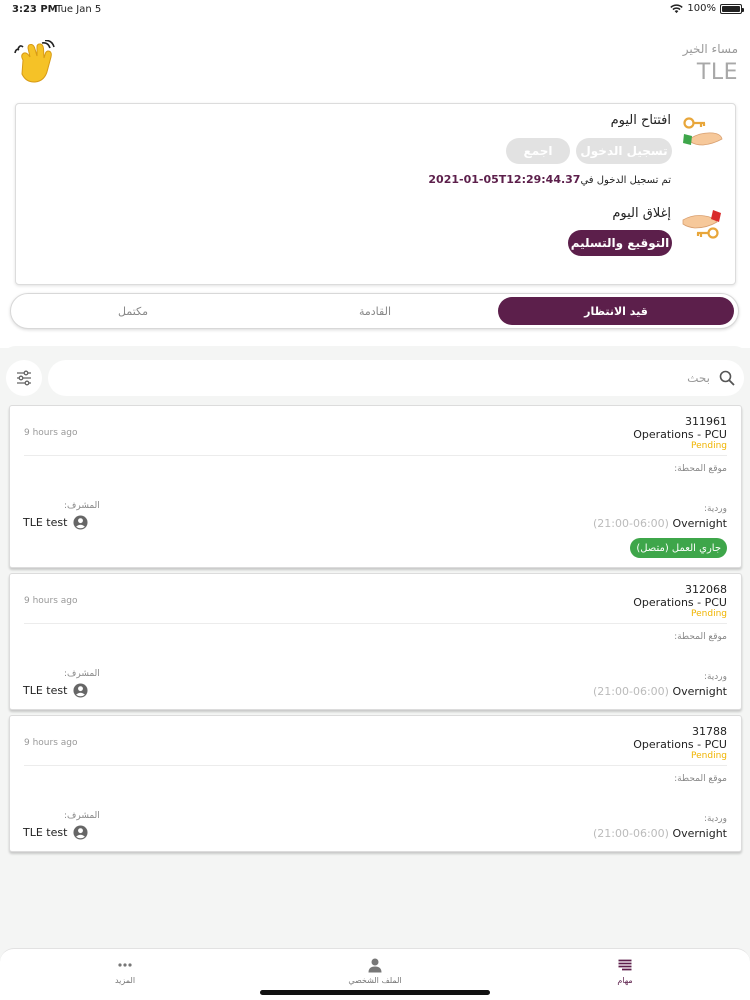 This screenshot has height=1000, width=750. I want to click on working-status-badge: جاري العمل (متصل), so click(678, 548).